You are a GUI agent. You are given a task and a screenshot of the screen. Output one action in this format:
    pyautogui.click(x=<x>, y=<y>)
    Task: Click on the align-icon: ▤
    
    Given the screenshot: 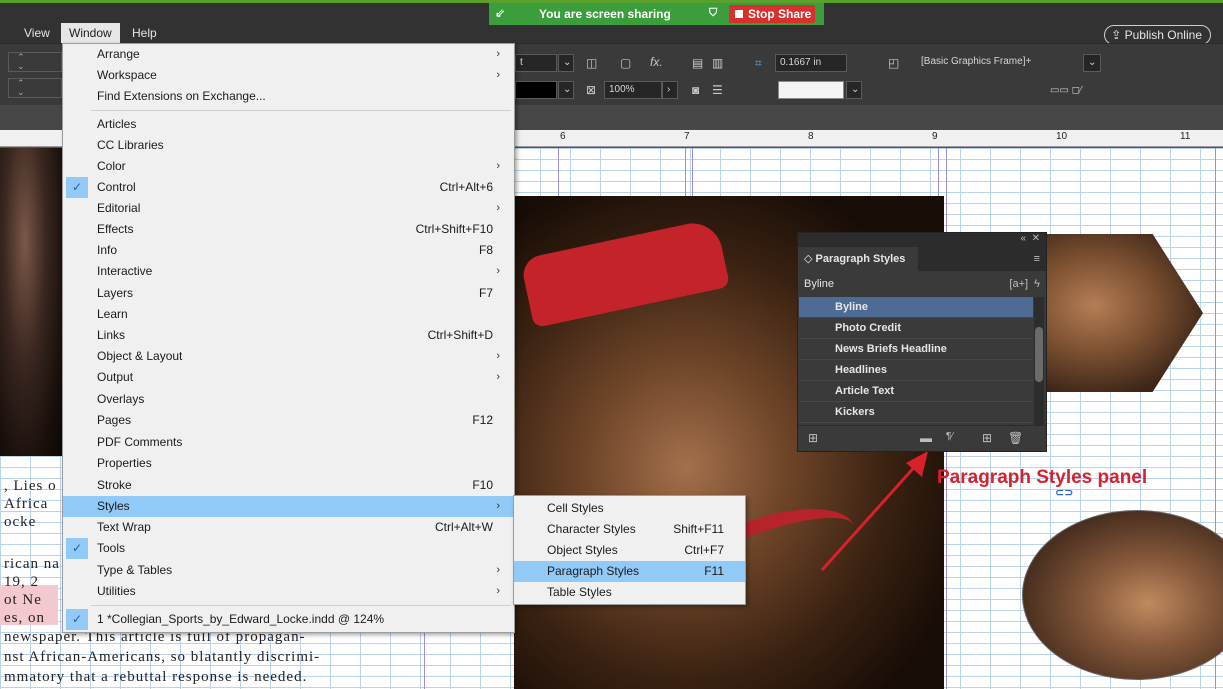 What is the action you would take?
    pyautogui.click(x=697, y=63)
    